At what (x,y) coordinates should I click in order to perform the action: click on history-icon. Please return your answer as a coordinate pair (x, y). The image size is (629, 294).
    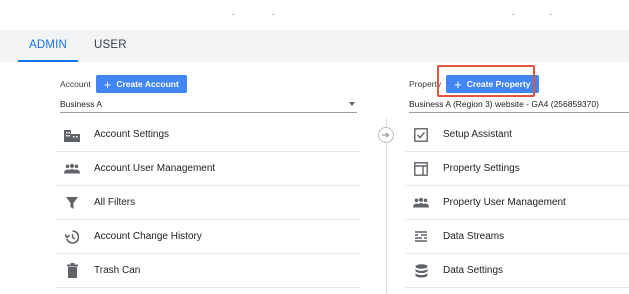
    Looking at the image, I should click on (72, 237).